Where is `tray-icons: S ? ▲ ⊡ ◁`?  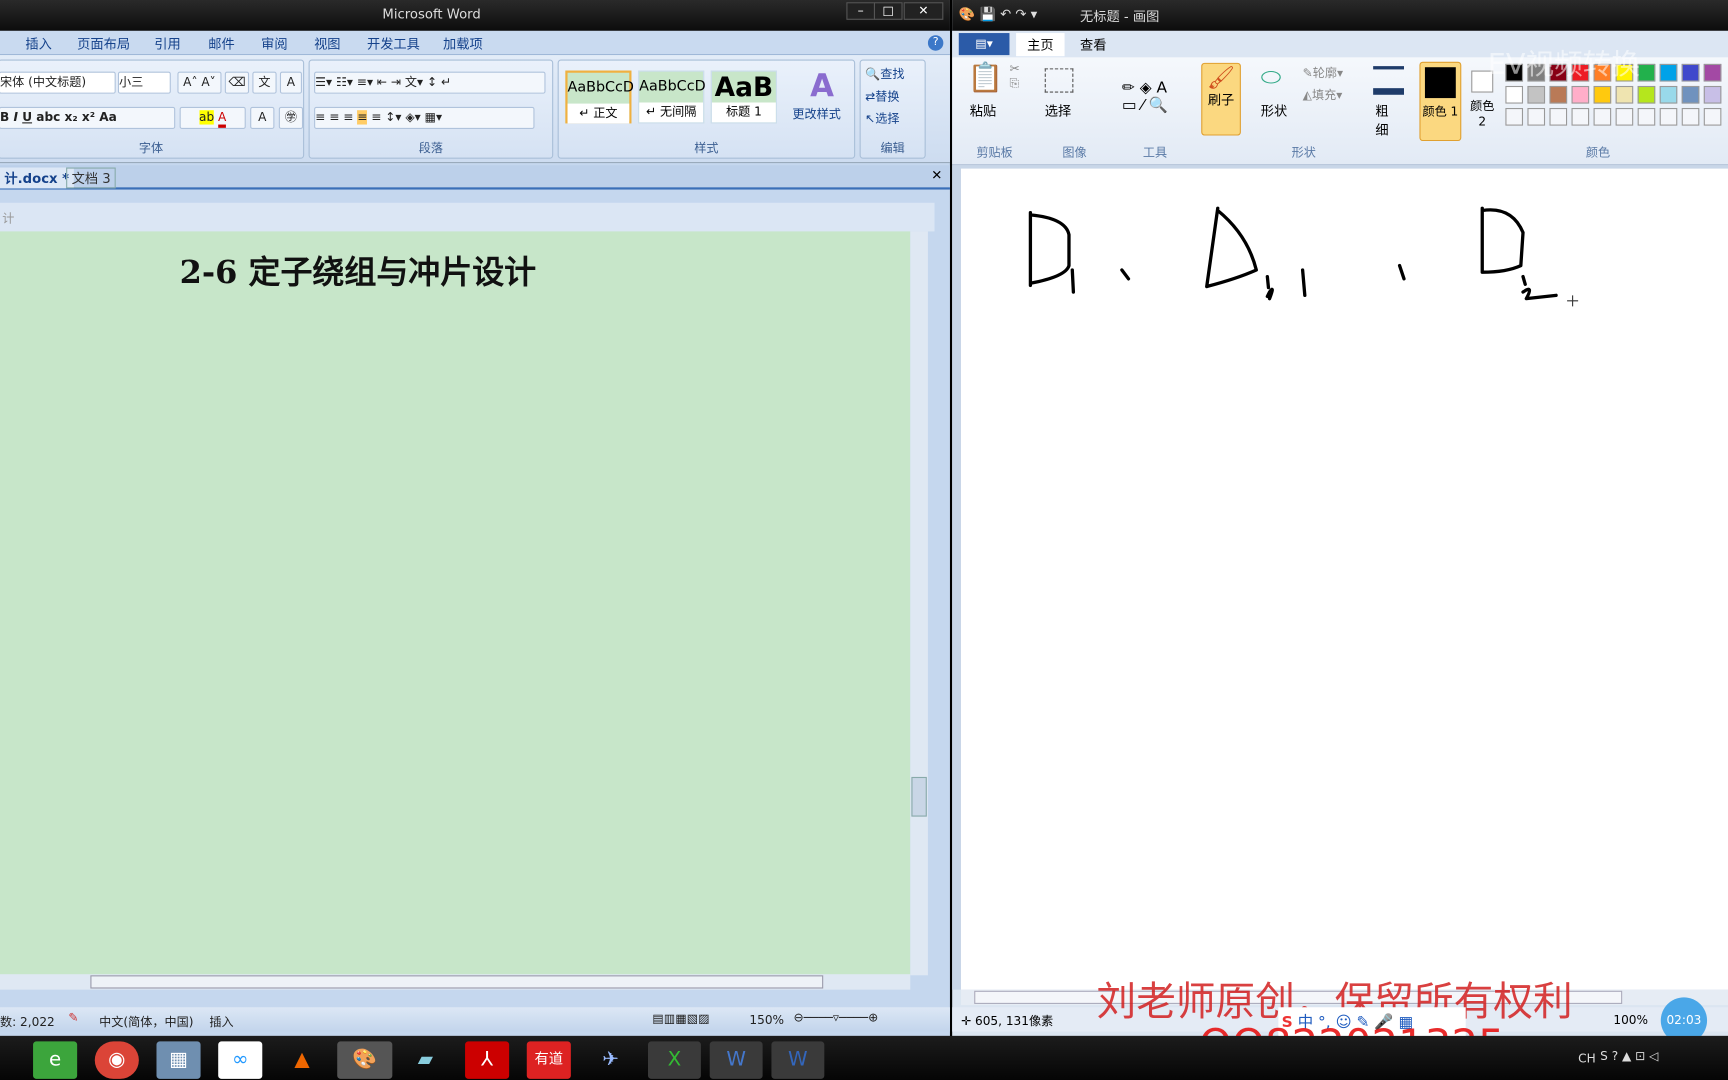 tray-icons: S ? ▲ ⊡ ◁ is located at coordinates (1629, 1056).